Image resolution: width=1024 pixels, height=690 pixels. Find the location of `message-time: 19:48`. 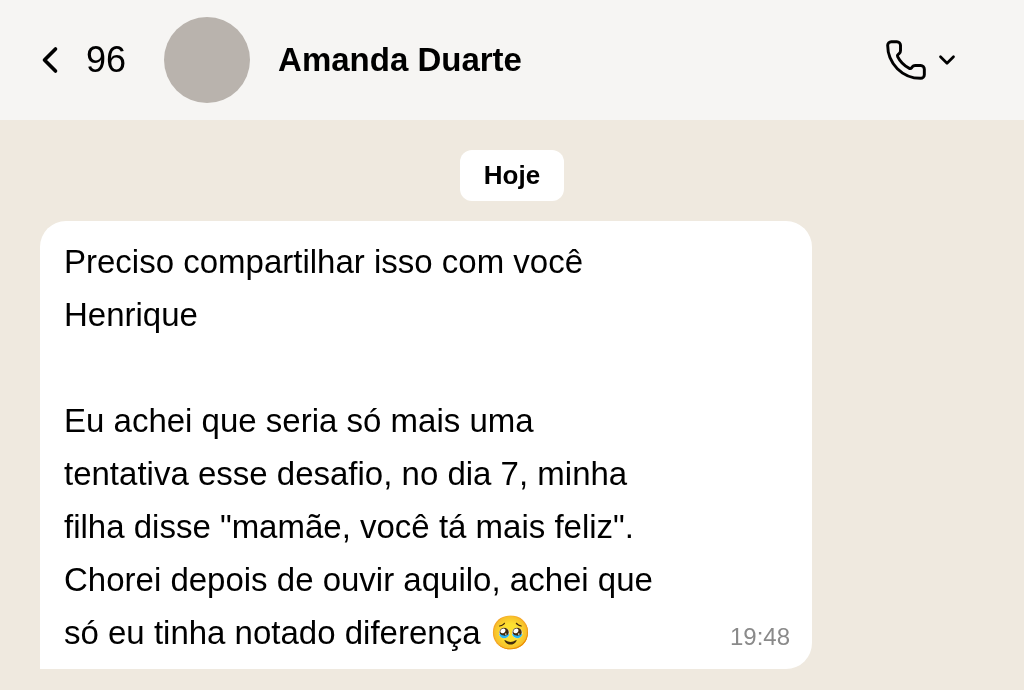

message-time: 19:48 is located at coordinates (759, 637).